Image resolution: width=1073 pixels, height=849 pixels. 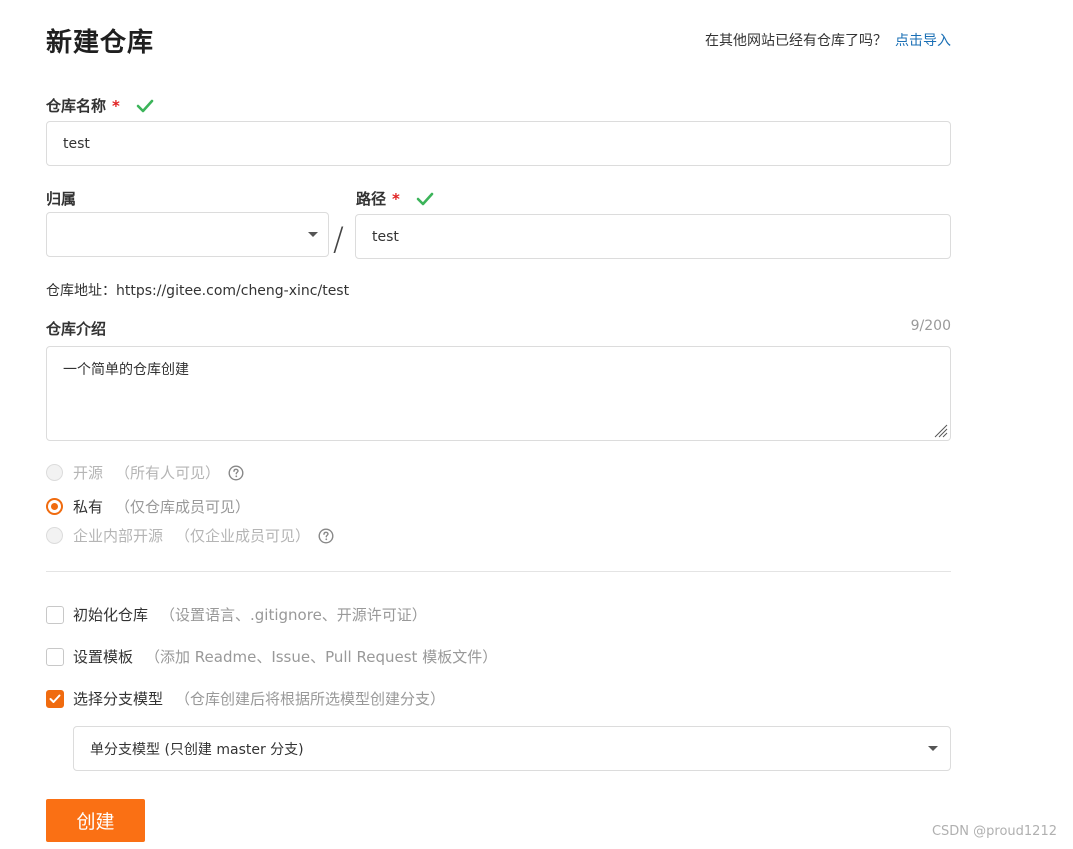 What do you see at coordinates (54, 506) in the screenshot?
I see `radio-private` at bounding box center [54, 506].